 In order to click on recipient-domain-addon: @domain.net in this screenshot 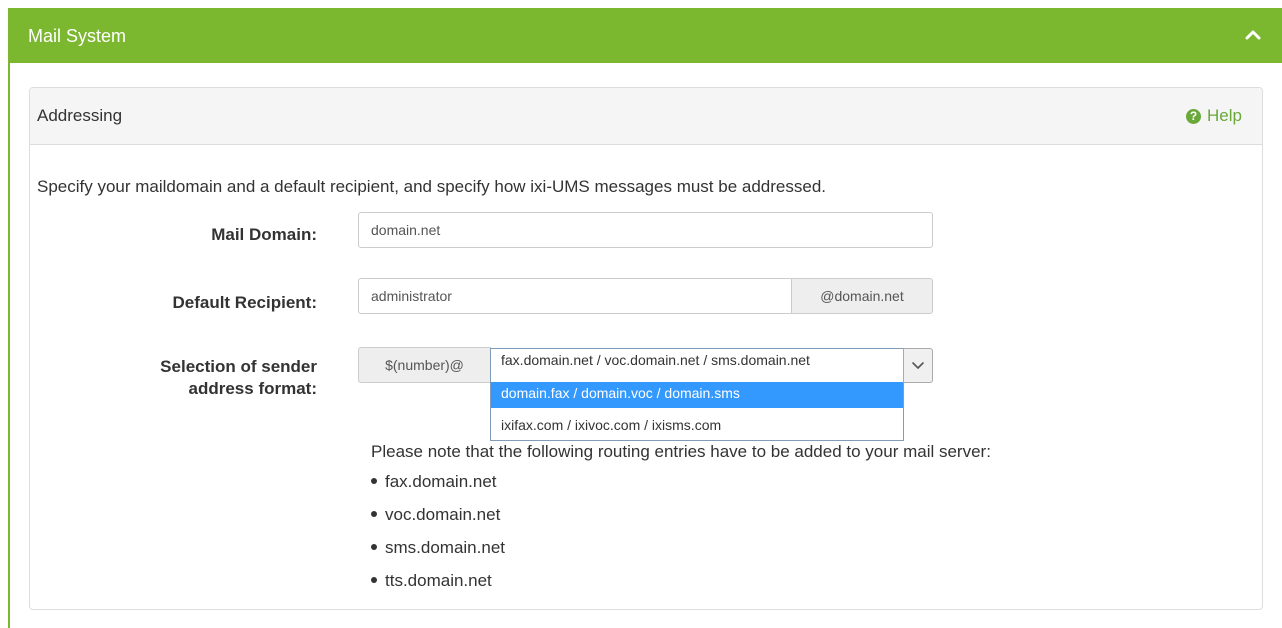, I will do `click(862, 296)`.